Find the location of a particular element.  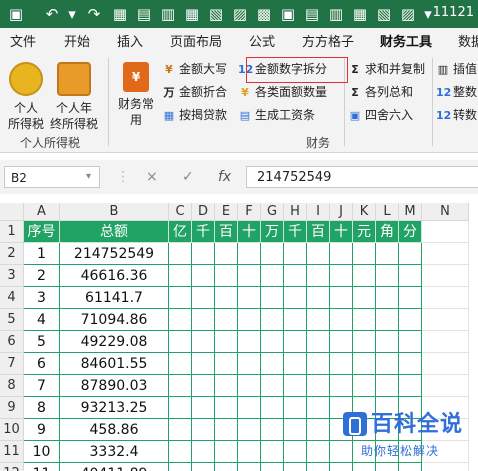

sum-copy-button: Σ 求和并复制 is located at coordinates (386, 69).